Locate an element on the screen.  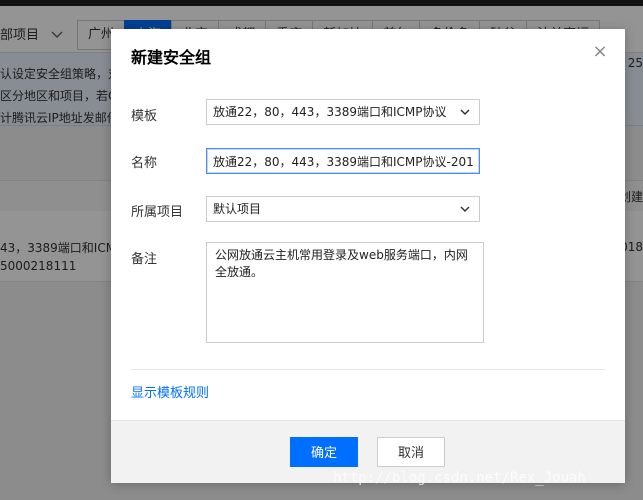
project-select-value: 默认项目 is located at coordinates (237, 209).